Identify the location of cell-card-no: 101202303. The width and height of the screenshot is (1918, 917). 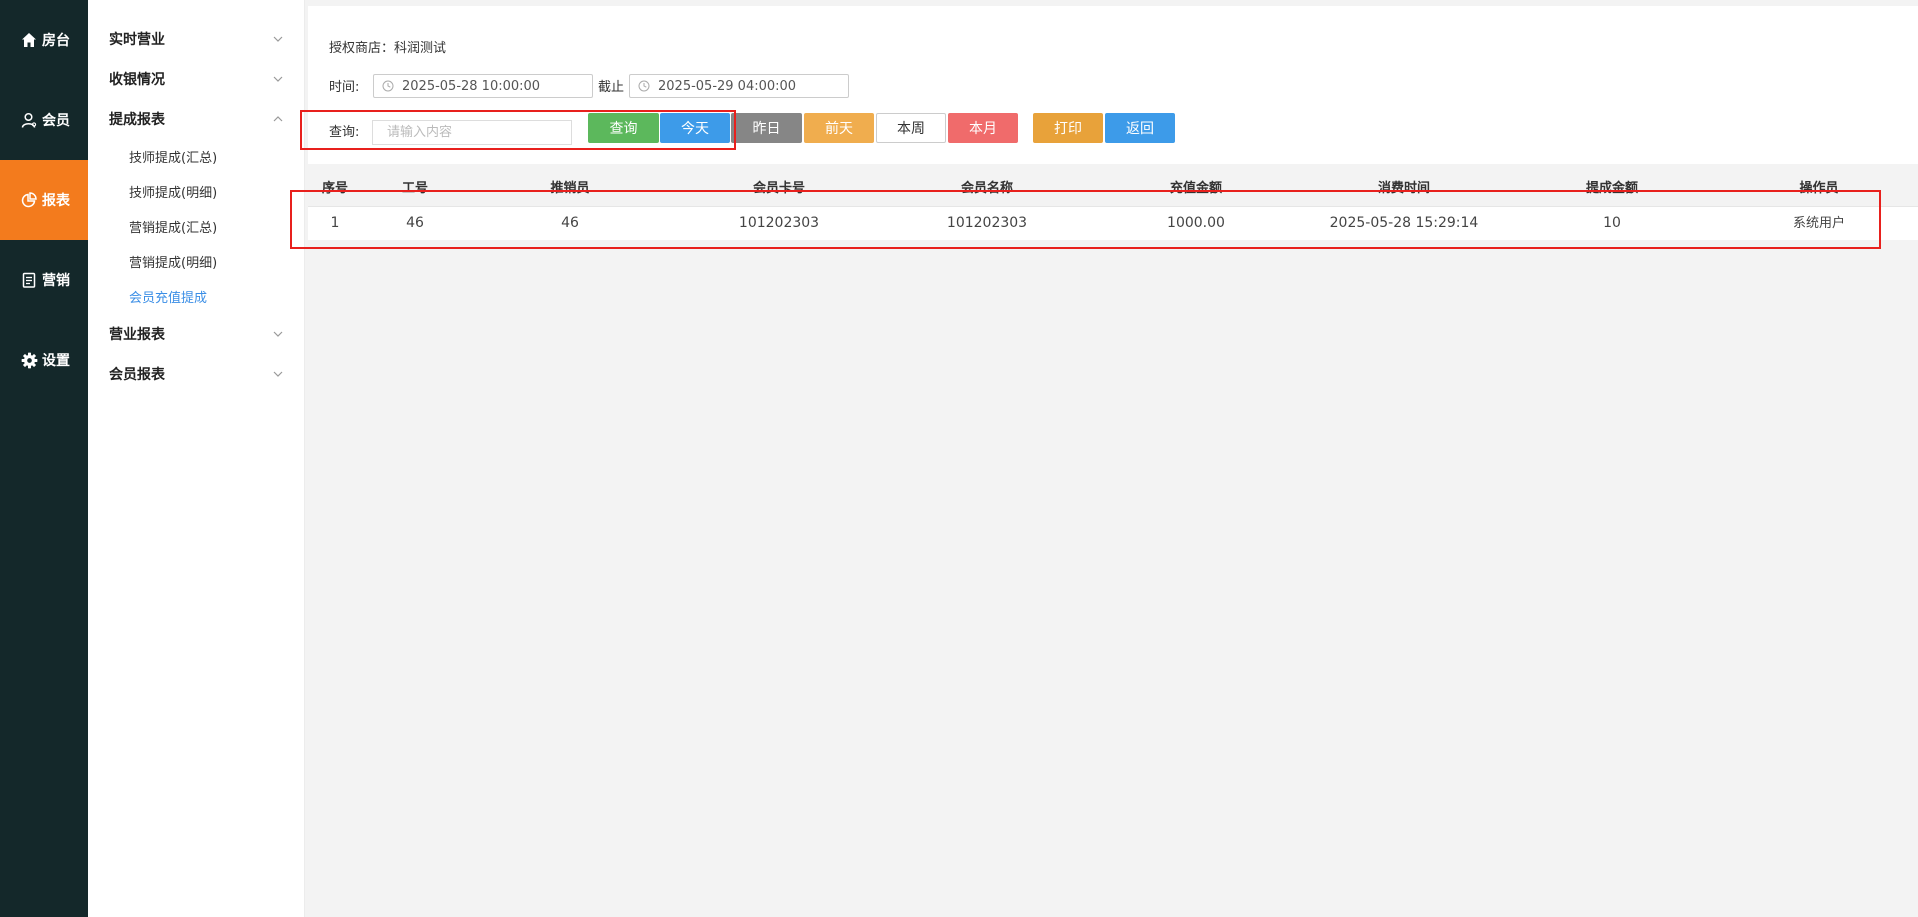
(779, 223).